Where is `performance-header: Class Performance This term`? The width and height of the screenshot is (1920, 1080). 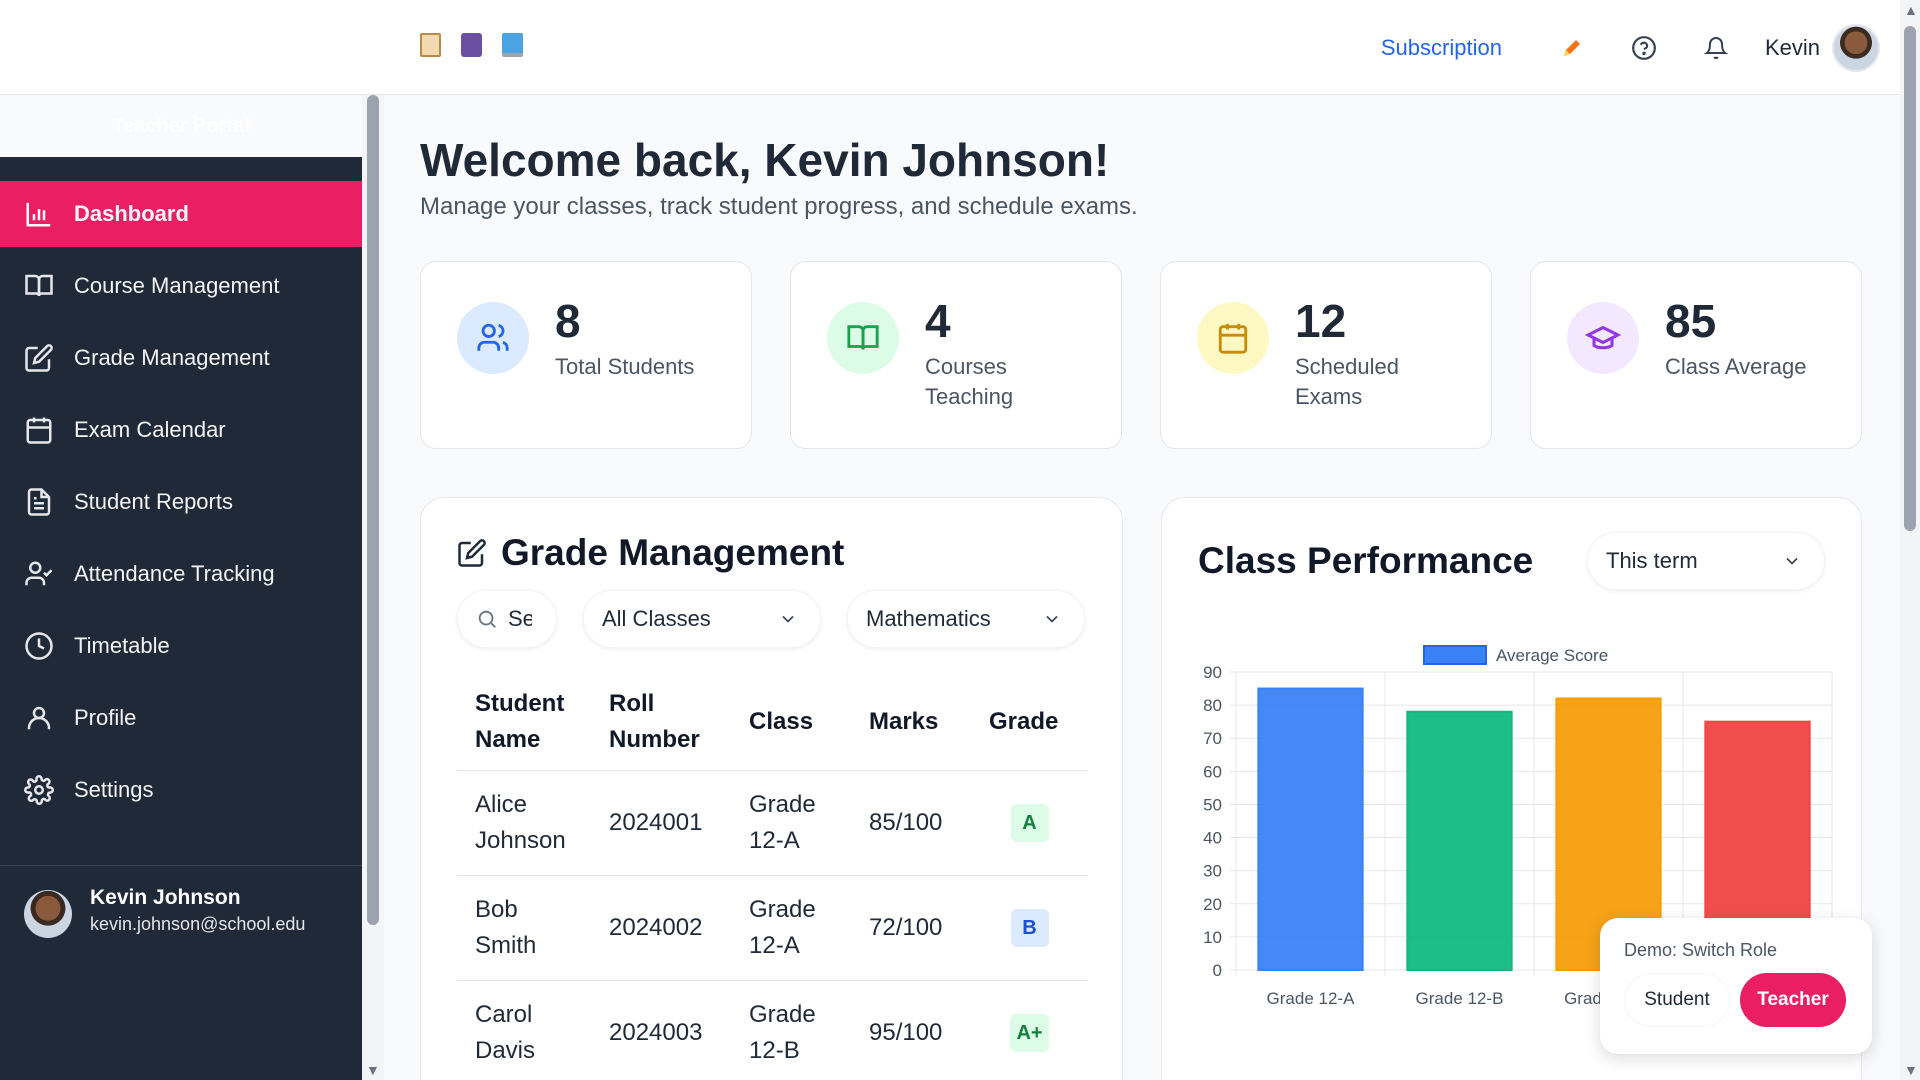
performance-header: Class Performance This term is located at coordinates (1511, 561).